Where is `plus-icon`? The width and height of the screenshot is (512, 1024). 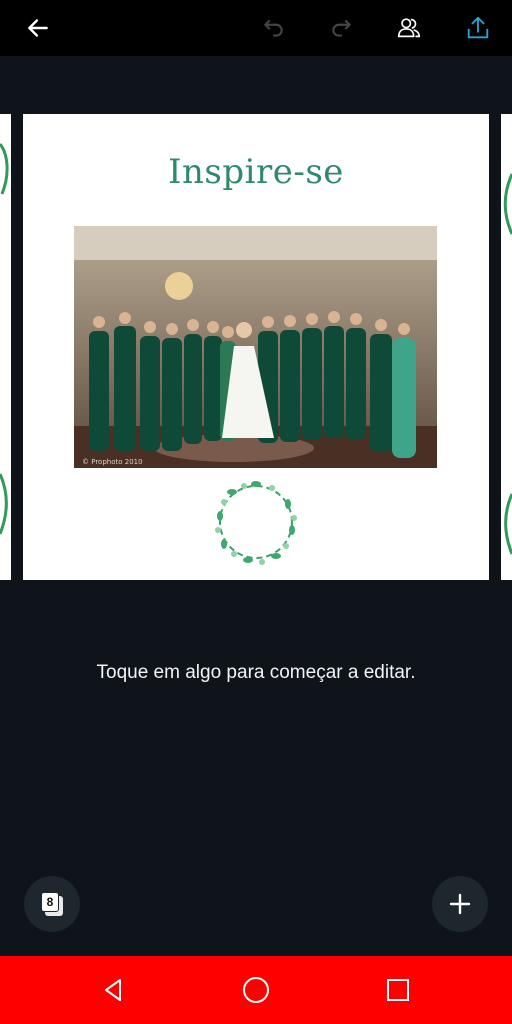 plus-icon is located at coordinates (460, 904).